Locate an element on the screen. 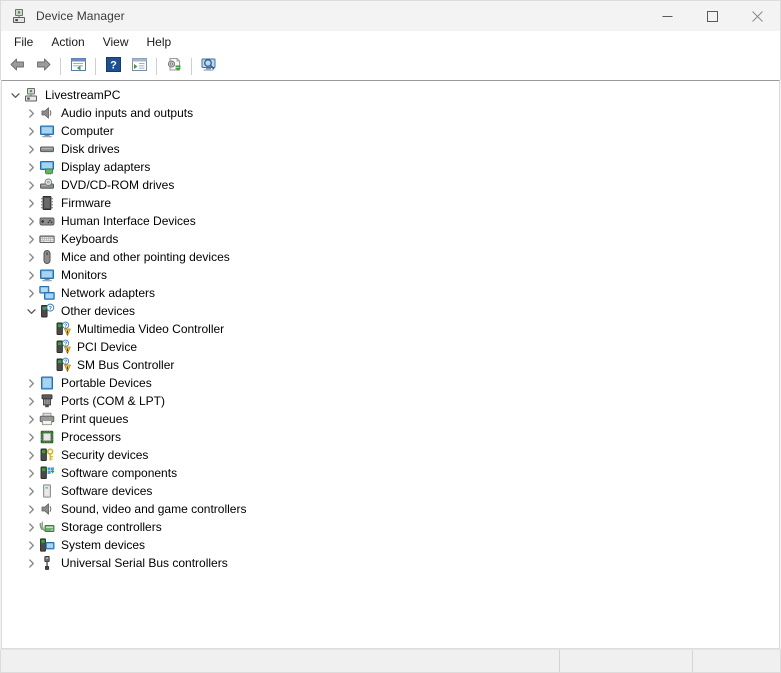  tree-row-monitors: Monitors is located at coordinates (390, 275).